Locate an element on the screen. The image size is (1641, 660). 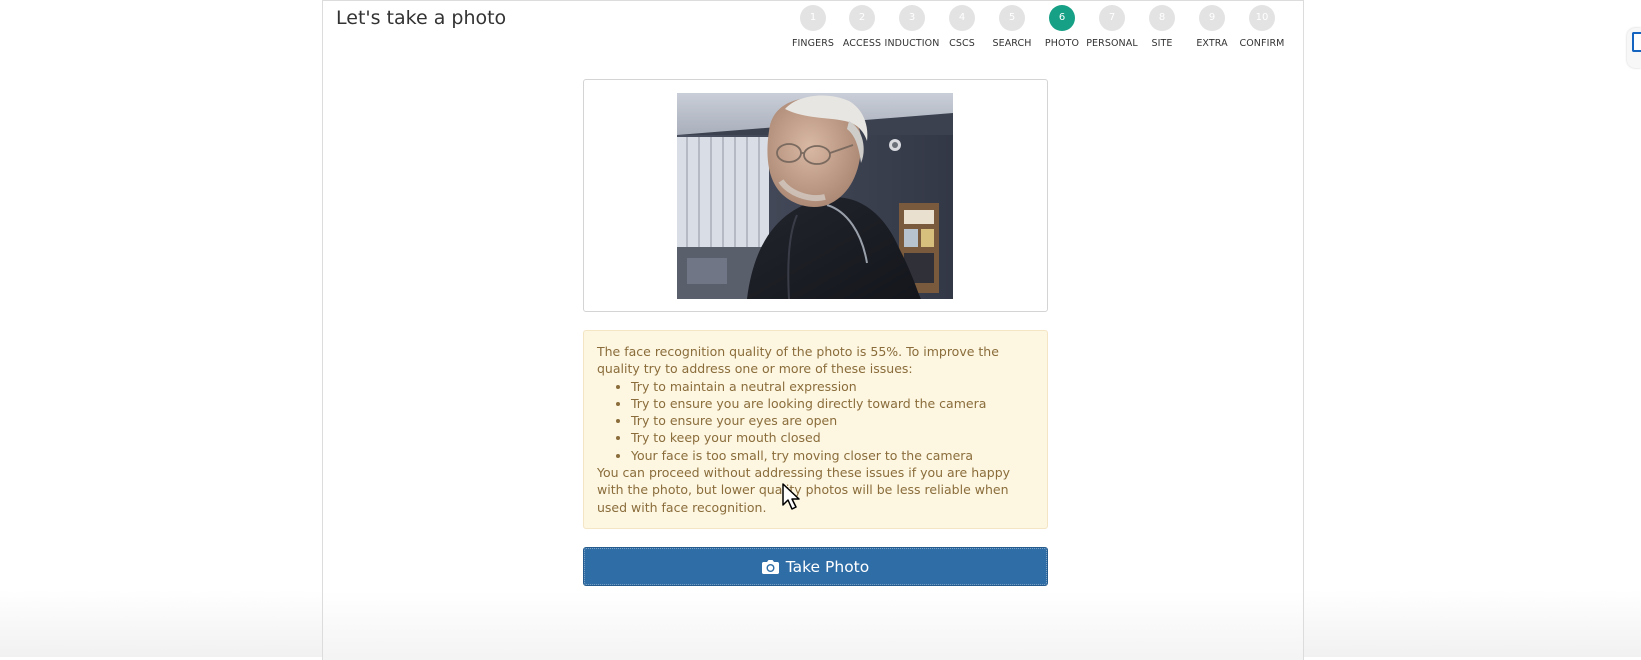
issue-item: Try to ensure your eyes are open is located at coordinates (832, 420).